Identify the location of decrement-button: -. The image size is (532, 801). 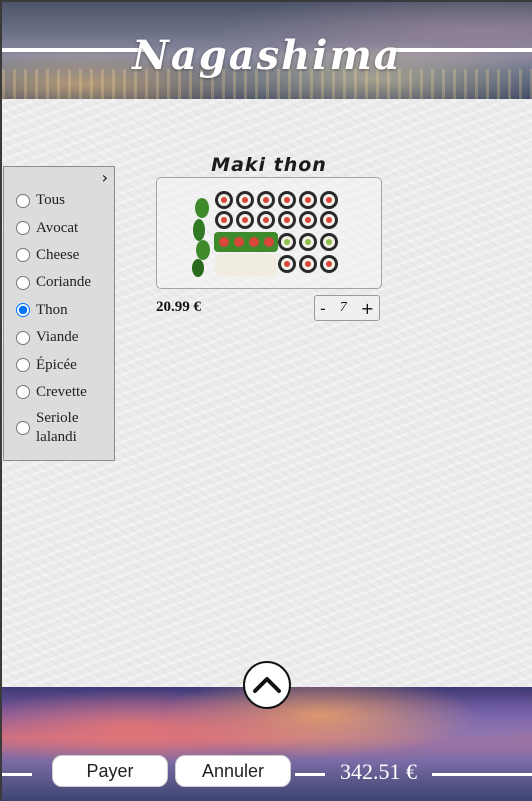
(323, 308).